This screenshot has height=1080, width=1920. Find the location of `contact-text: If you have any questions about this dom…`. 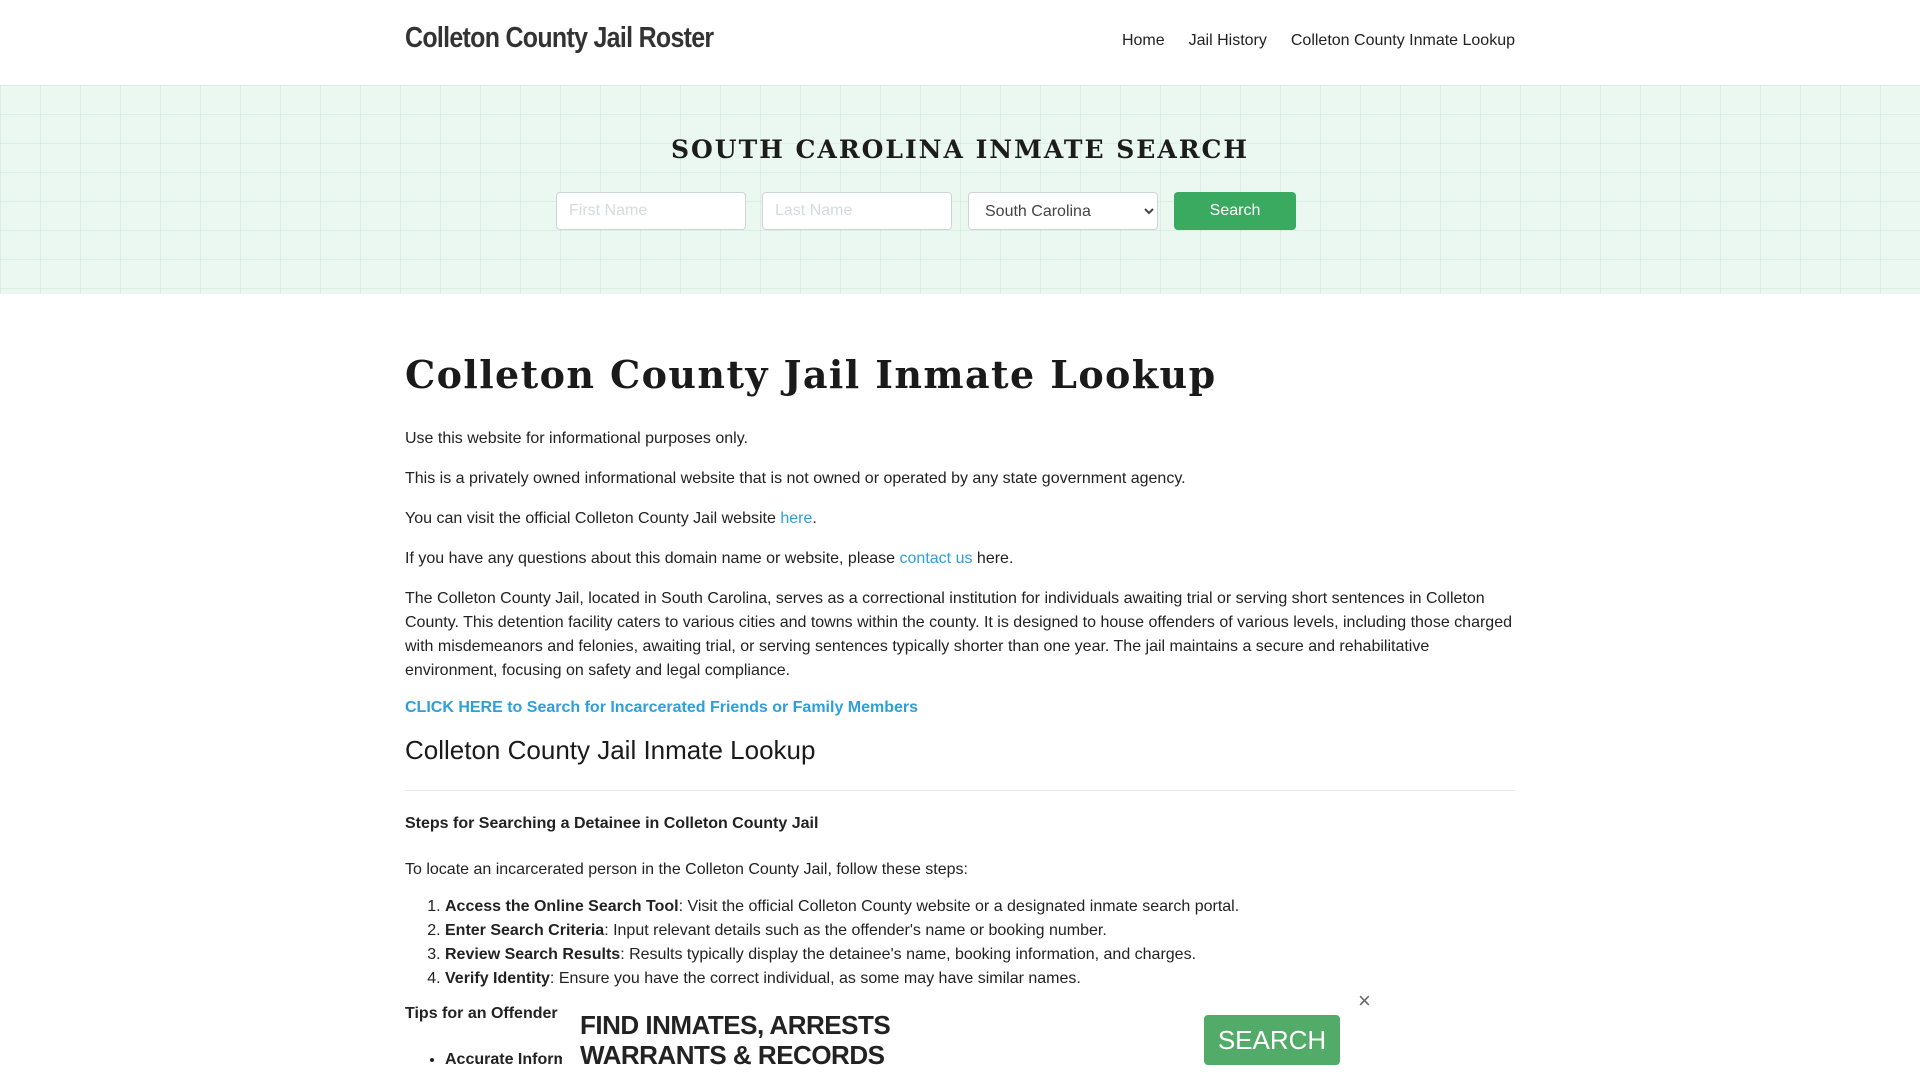

contact-text: If you have any questions about this dom… is located at coordinates (960, 559).